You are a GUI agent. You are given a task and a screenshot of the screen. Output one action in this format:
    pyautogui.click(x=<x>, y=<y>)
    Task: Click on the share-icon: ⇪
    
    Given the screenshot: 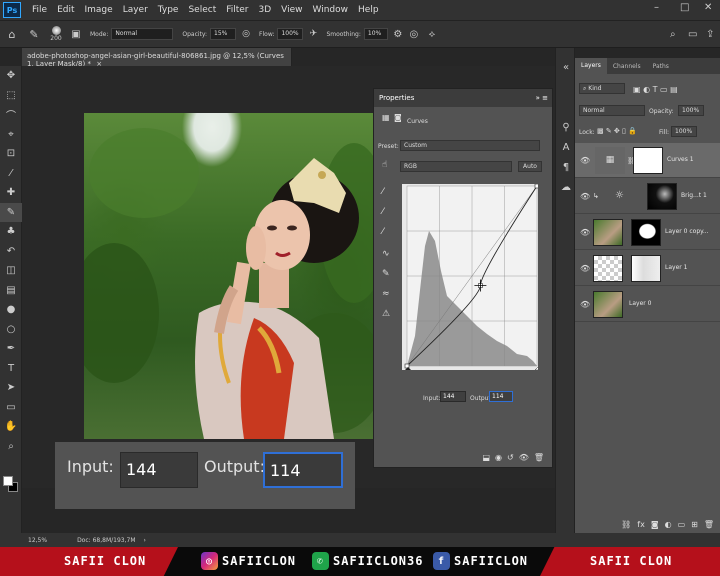 What is the action you would take?
    pyautogui.click(x=710, y=34)
    